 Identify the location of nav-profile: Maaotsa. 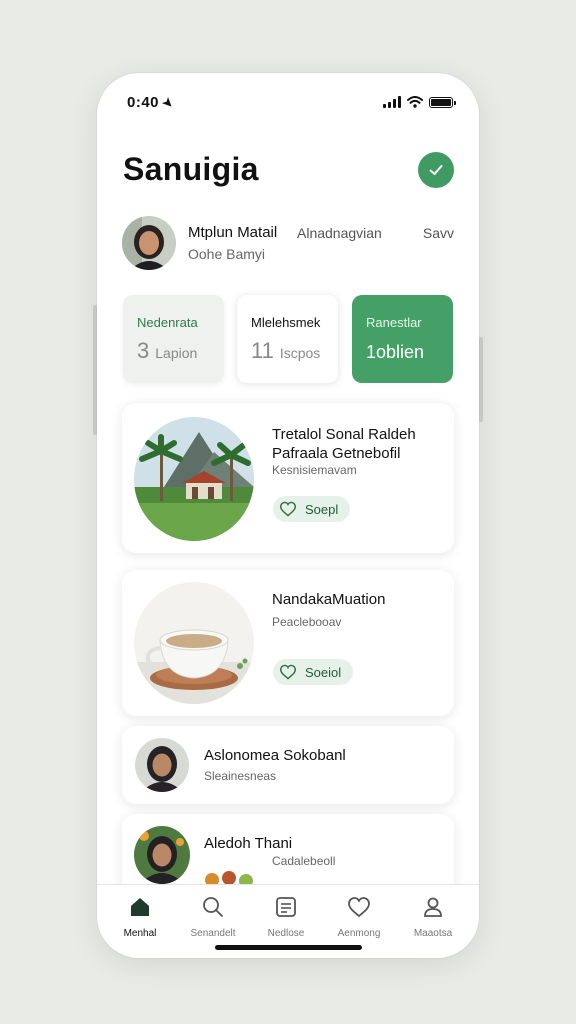
(433, 917).